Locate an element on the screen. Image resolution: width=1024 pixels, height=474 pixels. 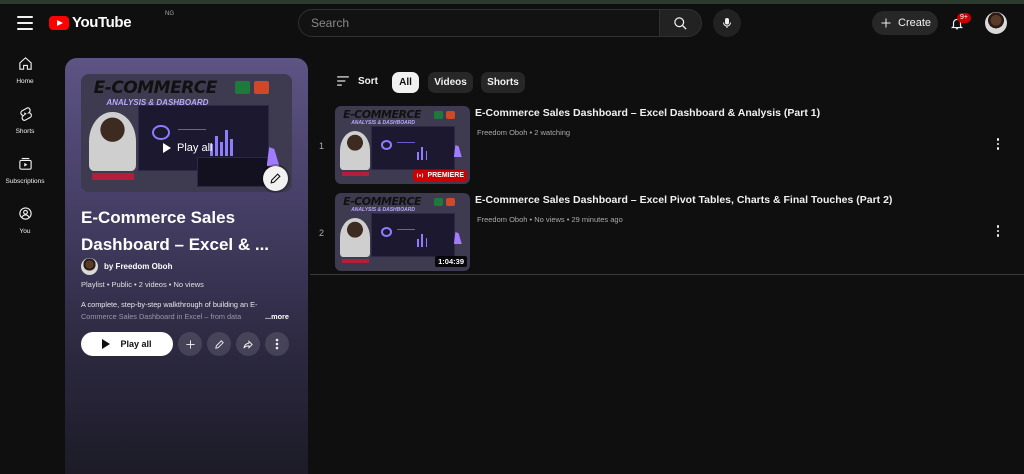
play-all-button: Play all is located at coordinates (127, 344).